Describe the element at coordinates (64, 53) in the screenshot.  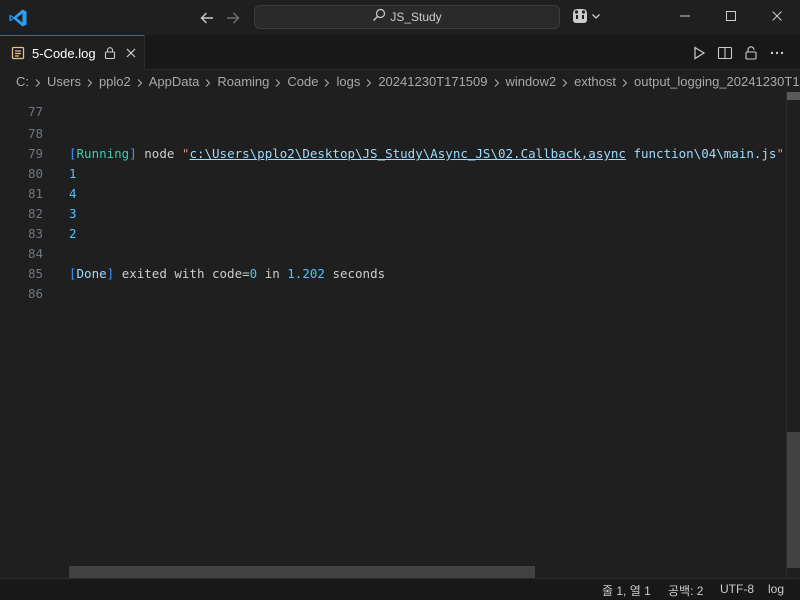
I see `tab-label: 5-Code.log` at that location.